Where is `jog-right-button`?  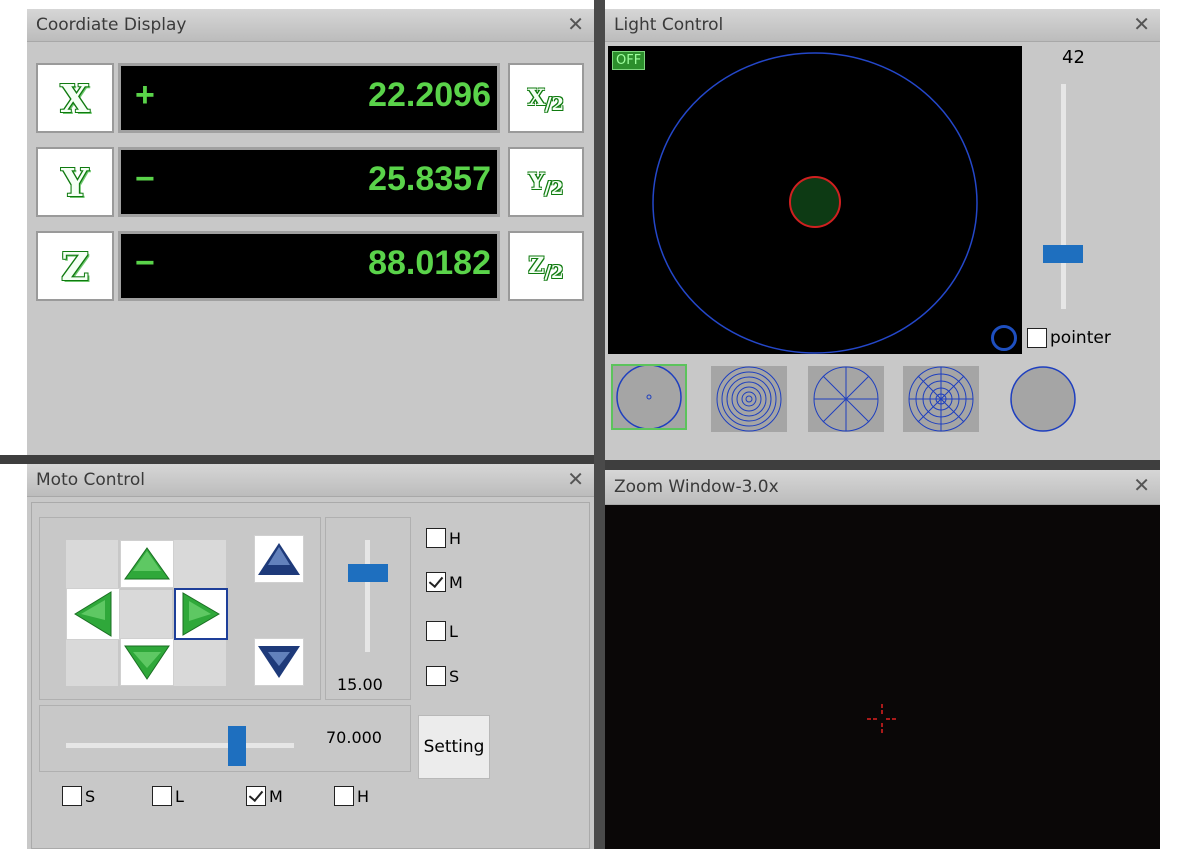 jog-right-button is located at coordinates (201, 614).